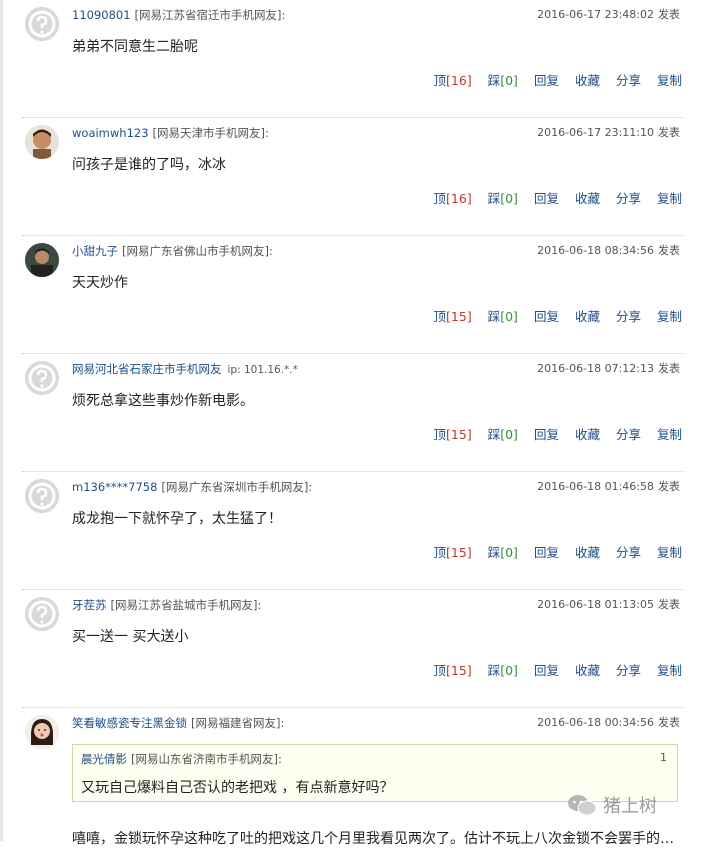 The height and width of the screenshot is (858, 701). Describe the element at coordinates (1, 420) in the screenshot. I see `left-border` at that location.